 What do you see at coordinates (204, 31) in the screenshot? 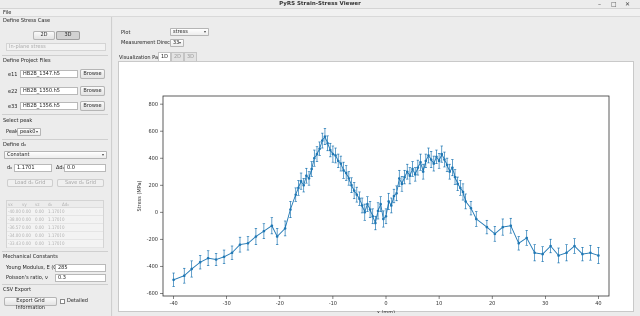
I see `chevron-down-icon: ▾` at bounding box center [204, 31].